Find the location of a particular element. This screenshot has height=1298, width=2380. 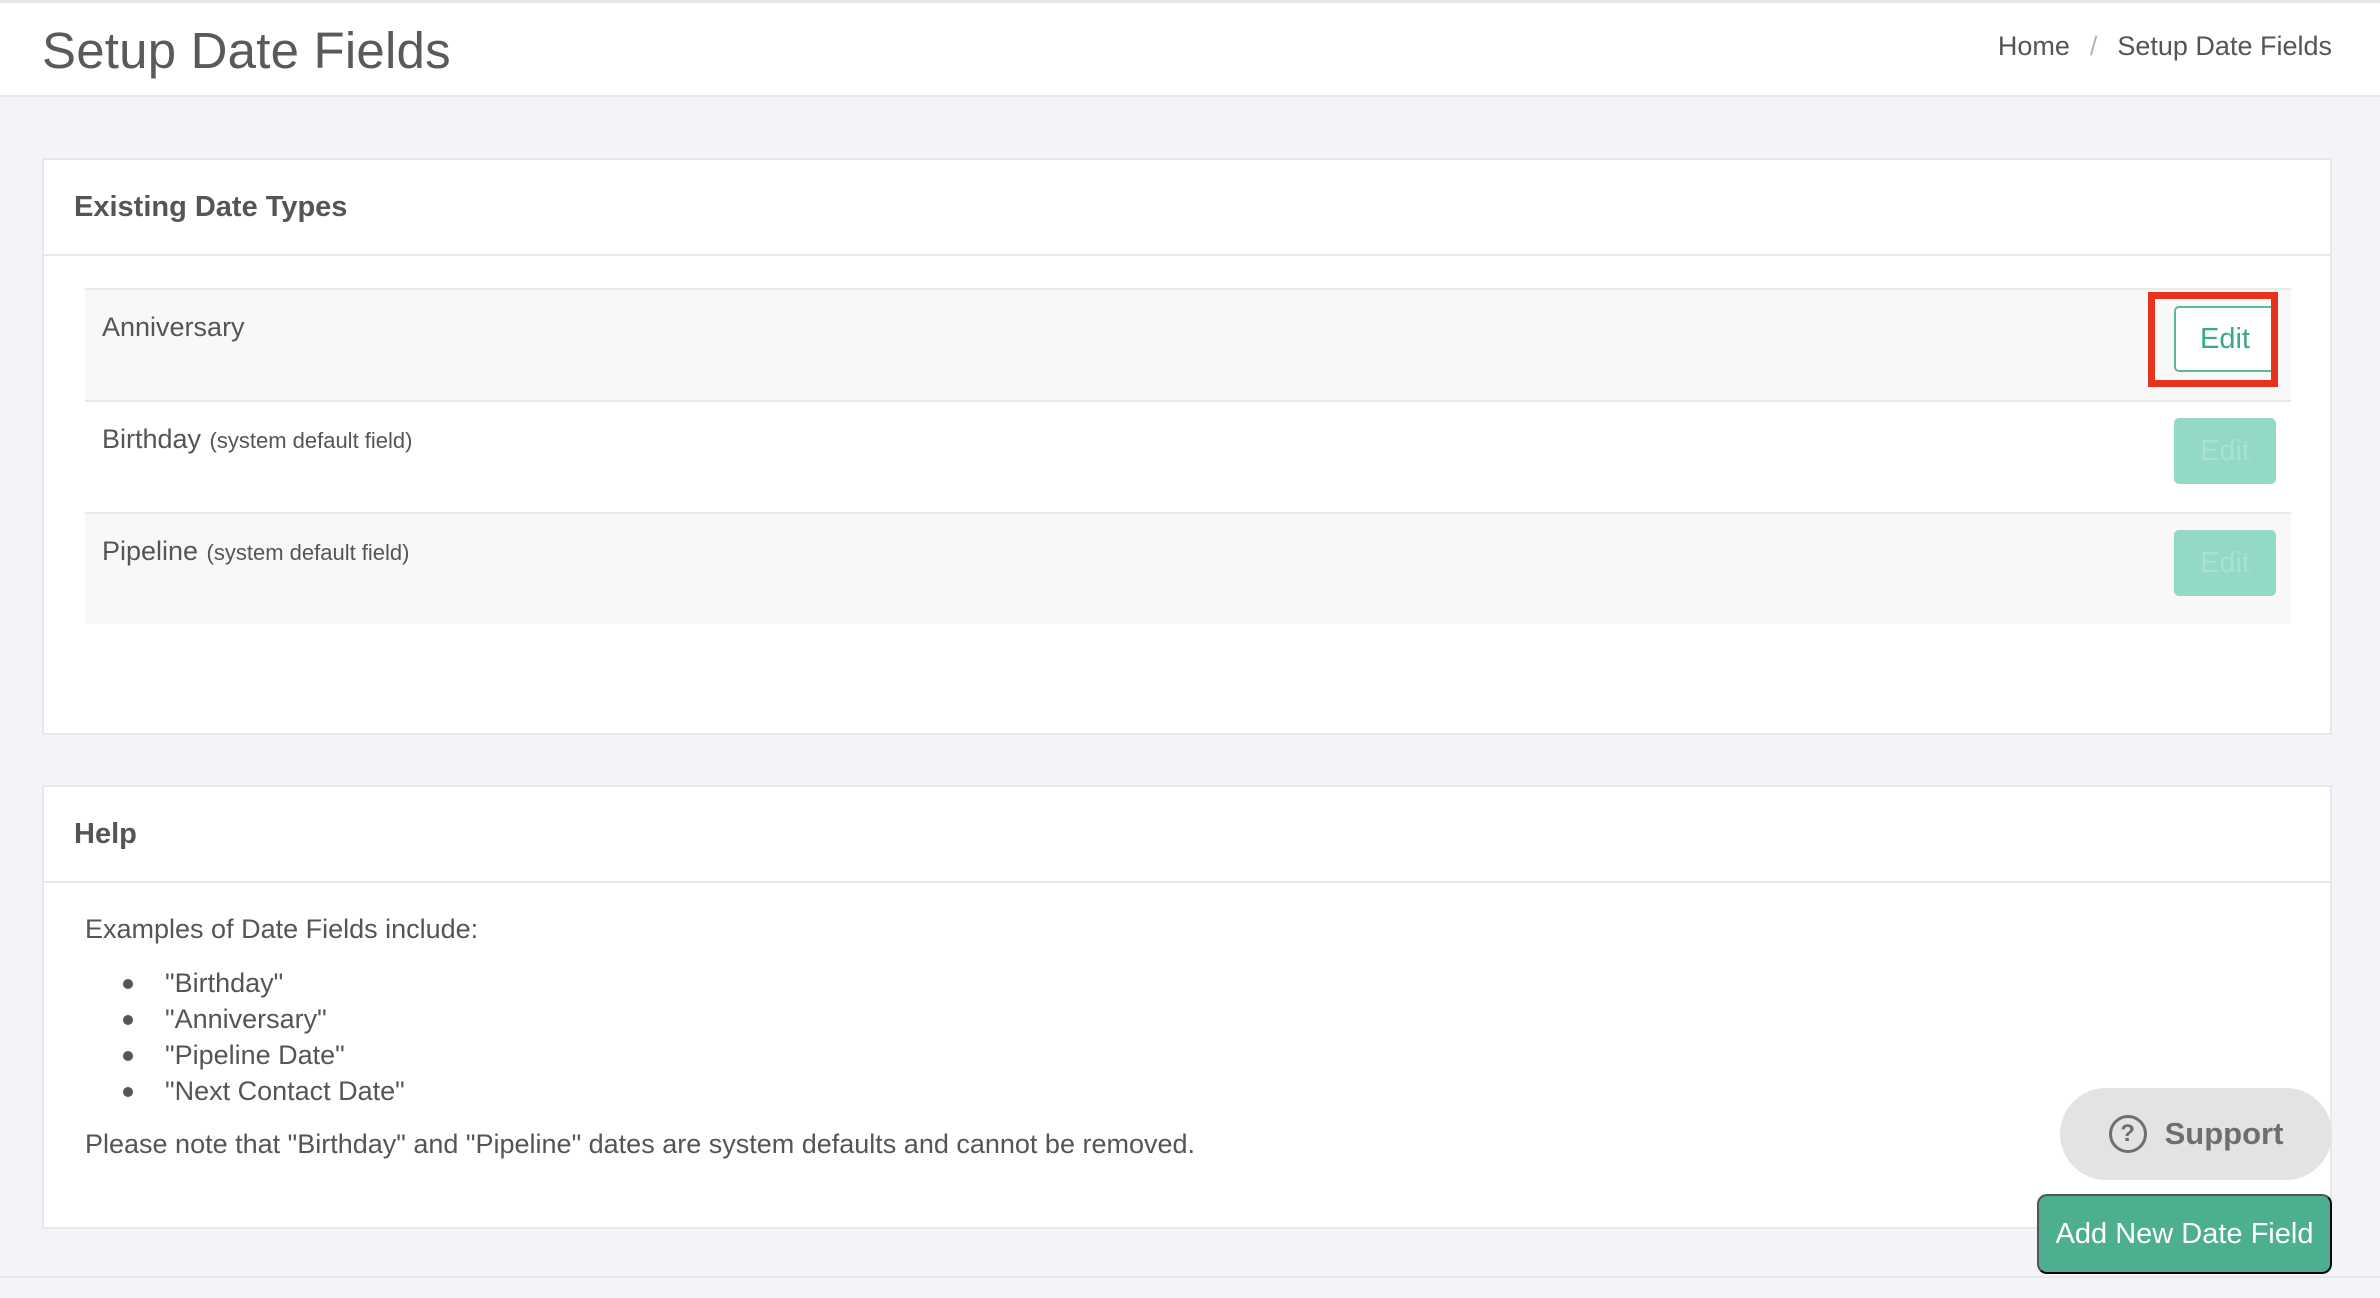

support-label: Support is located at coordinates (2224, 1133).